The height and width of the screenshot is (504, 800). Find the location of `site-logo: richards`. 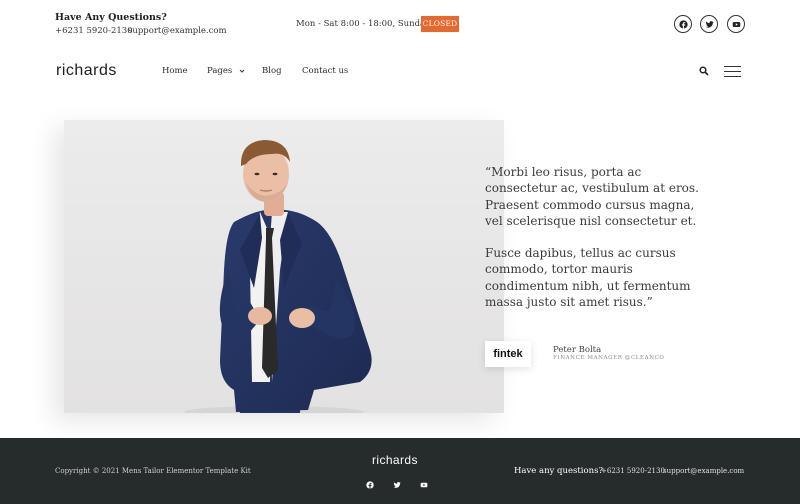

site-logo: richards is located at coordinates (86, 71).